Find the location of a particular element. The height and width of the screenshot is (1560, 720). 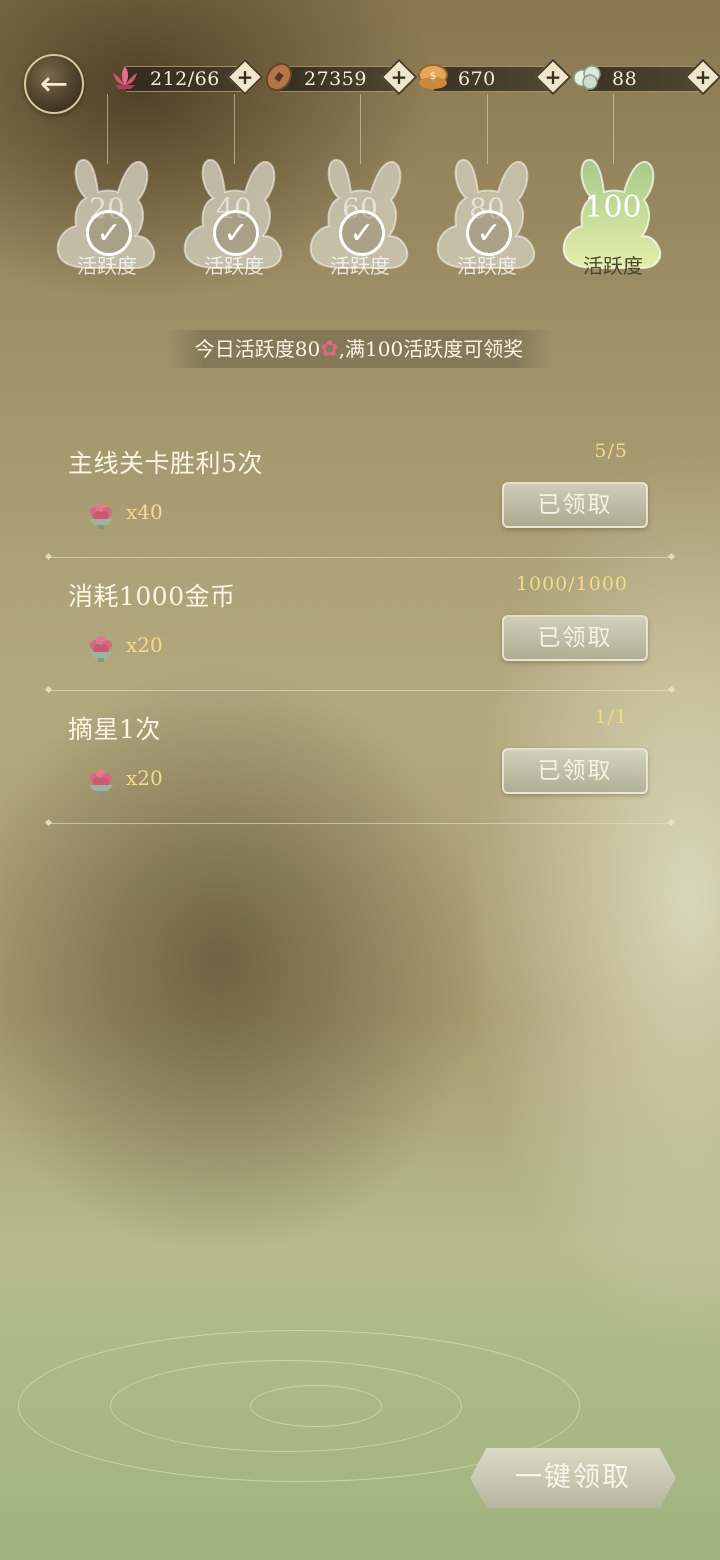

claim-all-button: 一键领取 is located at coordinates (573, 1478).